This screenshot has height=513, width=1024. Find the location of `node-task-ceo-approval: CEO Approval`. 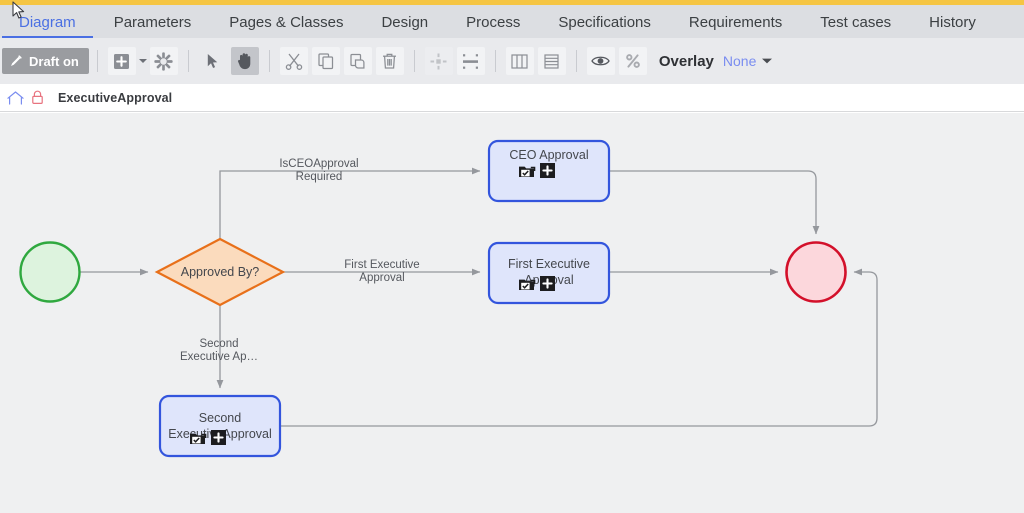

node-task-ceo-approval: CEO Approval is located at coordinates (549, 171).